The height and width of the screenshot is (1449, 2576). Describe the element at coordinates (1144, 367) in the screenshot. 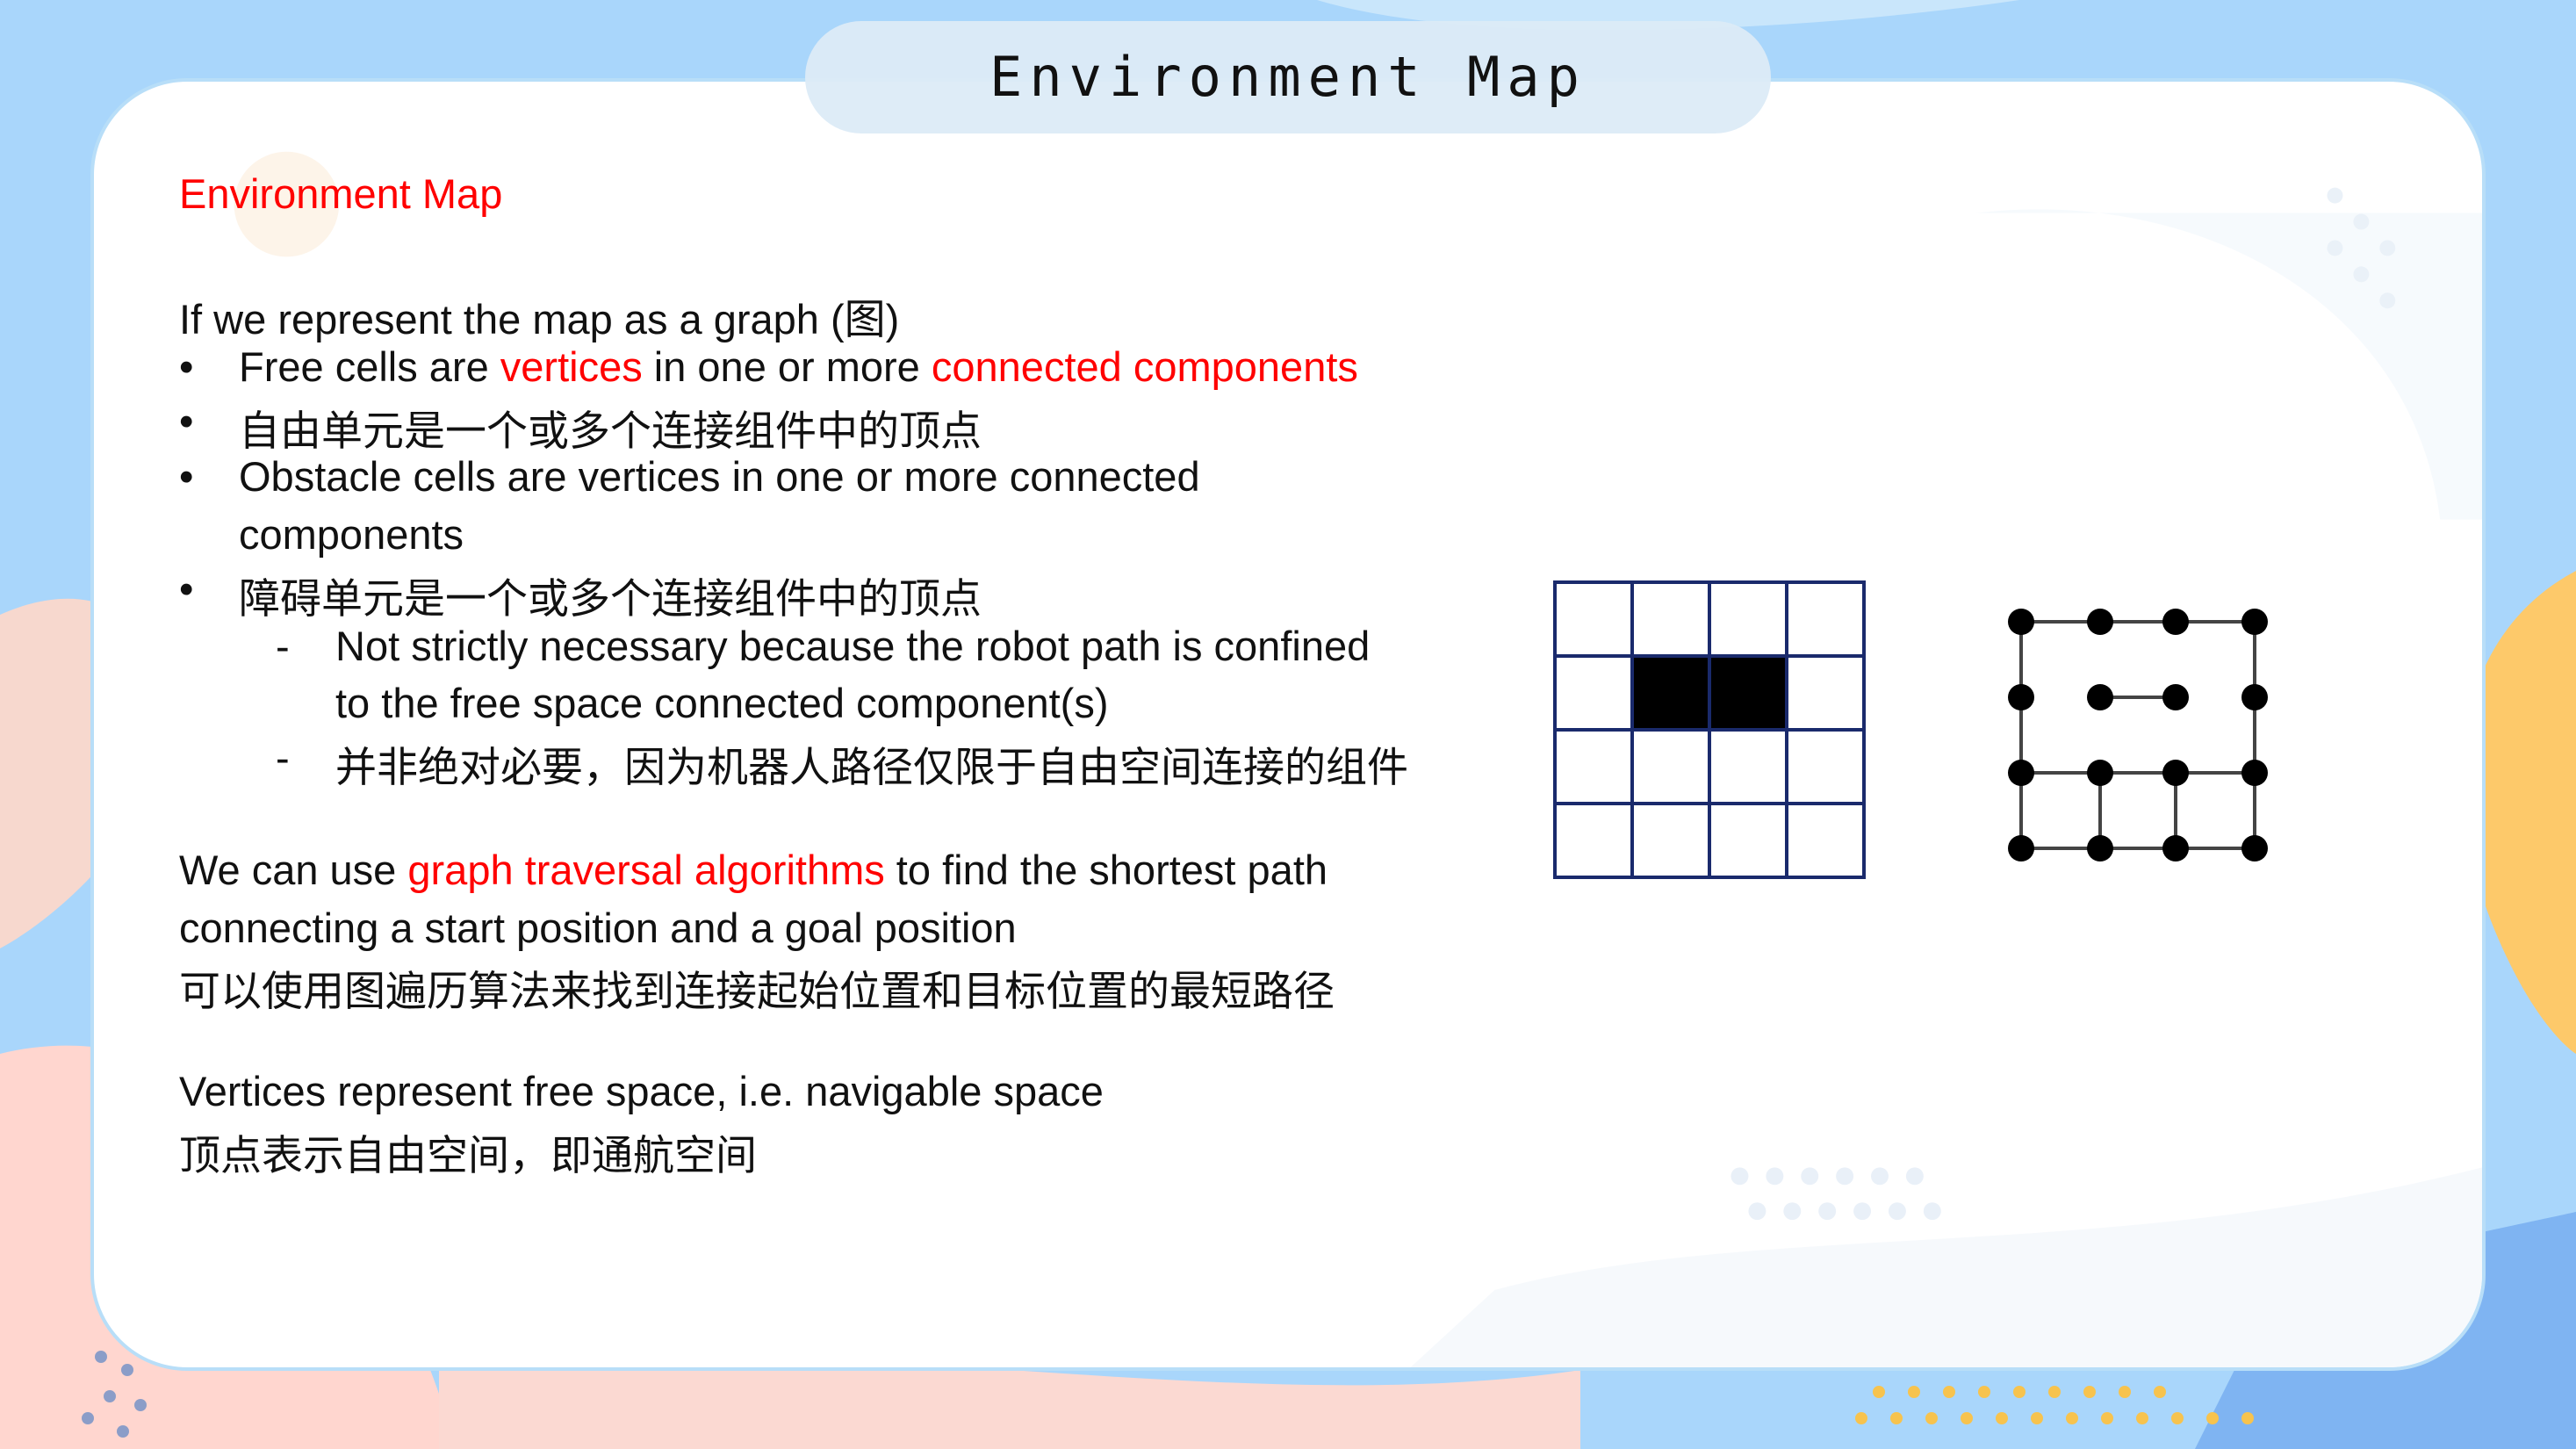

I see `highlight-connected-components: connected components` at that location.